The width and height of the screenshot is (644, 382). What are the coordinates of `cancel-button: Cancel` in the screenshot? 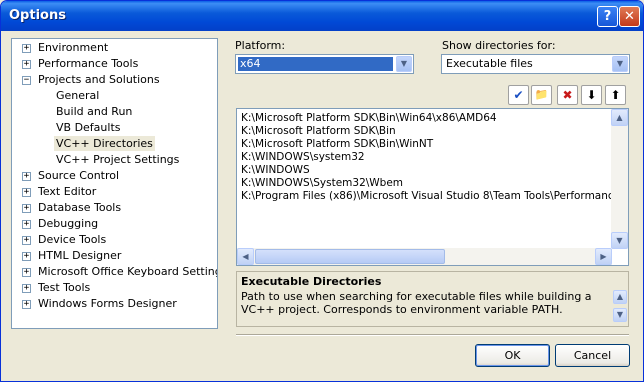 It's located at (592, 355).